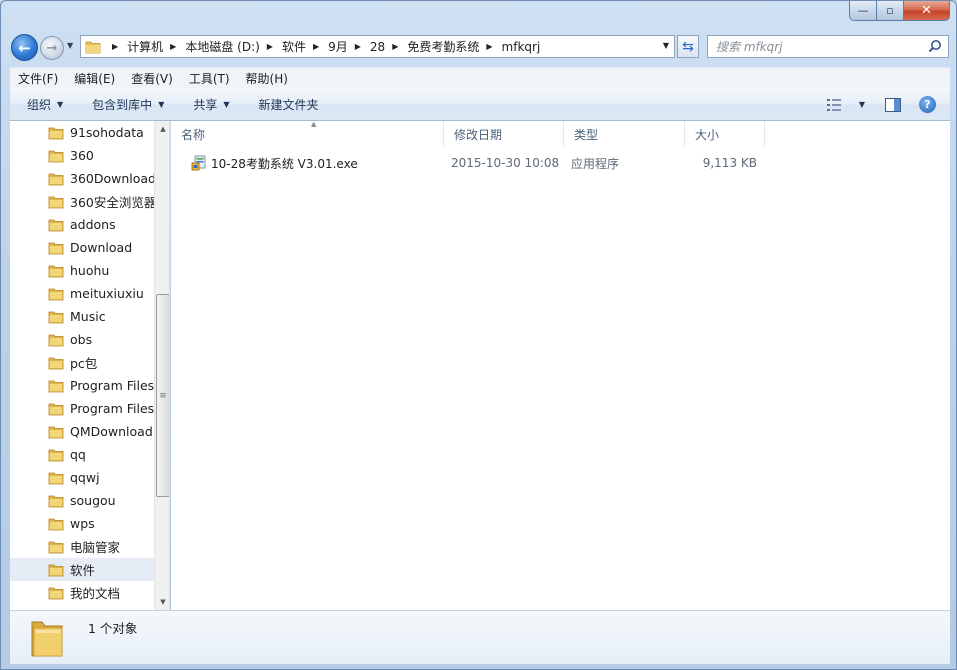 The image size is (957, 670). I want to click on menu-bar: 文件(F) 编辑(E) 查看(V) 工具(T) 帮助(H), so click(480, 77).